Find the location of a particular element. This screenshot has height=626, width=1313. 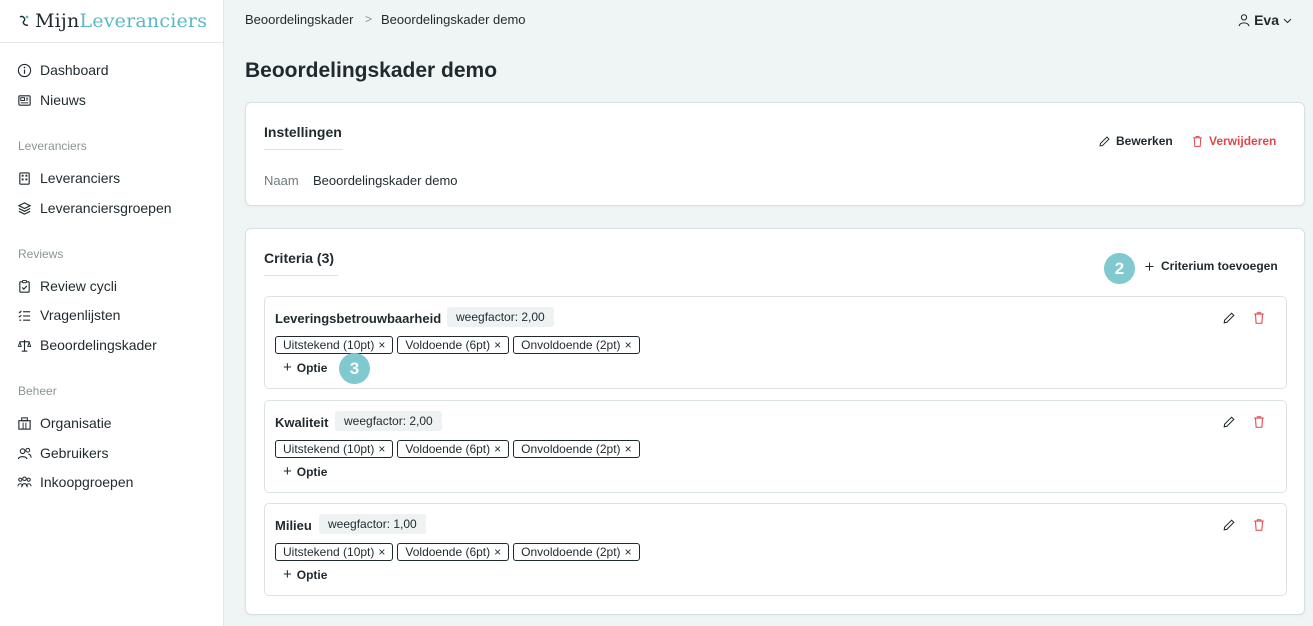

sidebar-item-label: Beoordelingskader is located at coordinates (98, 345).